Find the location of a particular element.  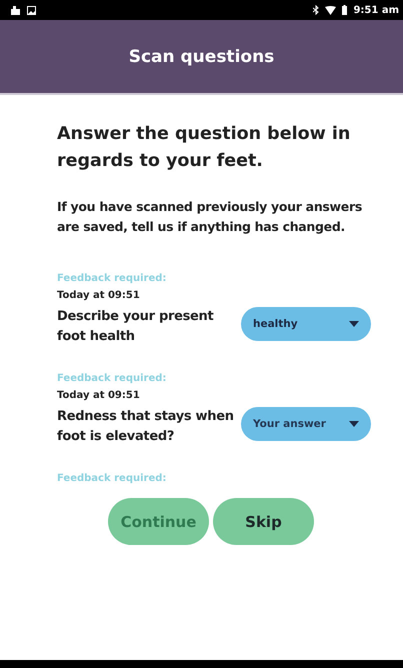

intro-text: If you have scanned previously your answers are saved, tell us if anything has changed. is located at coordinates (210, 217).